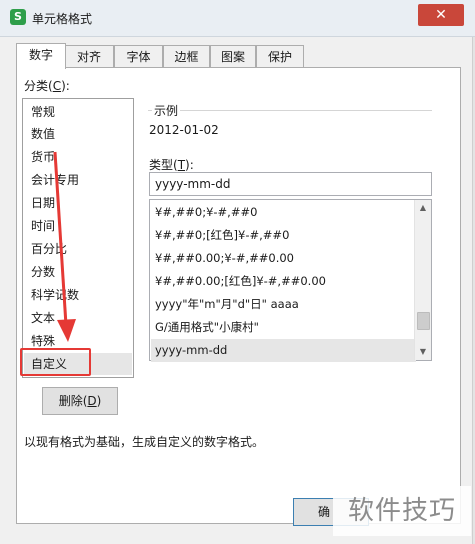  What do you see at coordinates (138, 56) in the screenshot?
I see `tab-font: 字体` at bounding box center [138, 56].